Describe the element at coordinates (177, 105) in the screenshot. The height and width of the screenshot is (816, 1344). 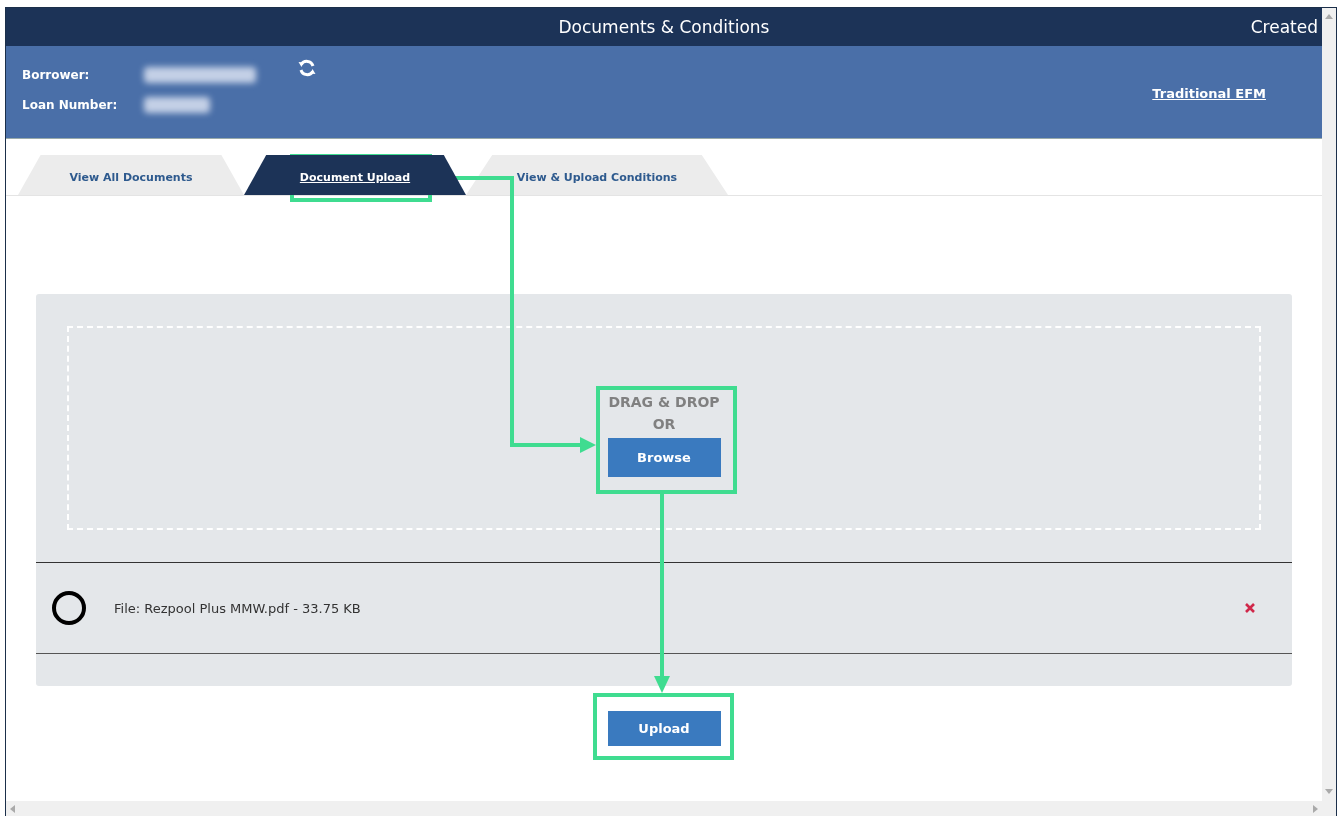
I see `blurred-value` at that location.